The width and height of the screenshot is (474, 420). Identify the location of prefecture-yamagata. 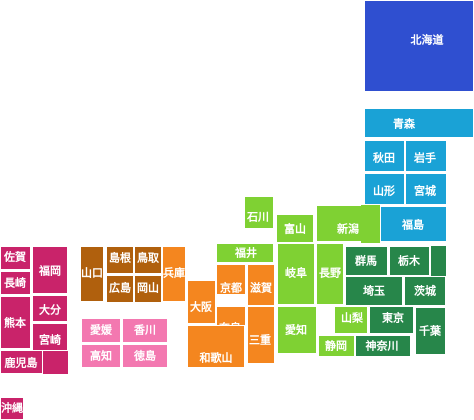
(384, 189).